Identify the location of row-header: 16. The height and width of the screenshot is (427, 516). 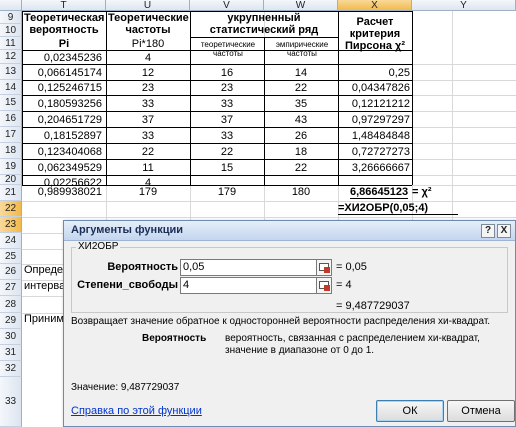
(11, 119).